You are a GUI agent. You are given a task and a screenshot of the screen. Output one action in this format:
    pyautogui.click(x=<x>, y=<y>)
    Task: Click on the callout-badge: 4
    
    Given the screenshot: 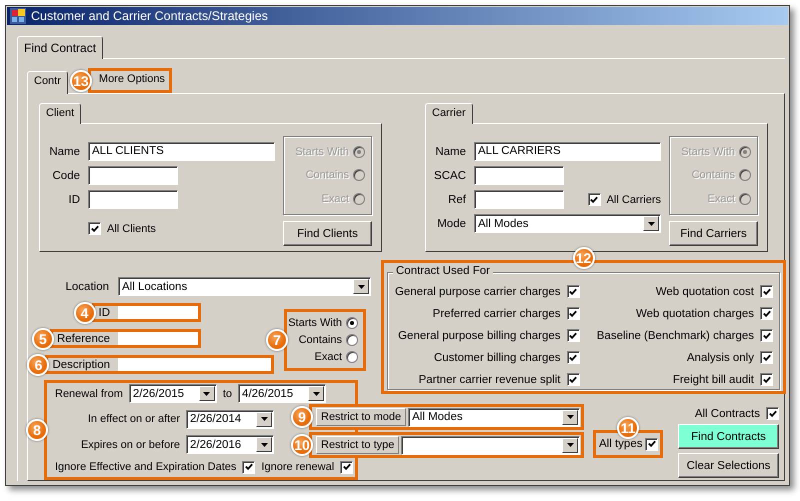 What is the action you would take?
    pyautogui.click(x=85, y=313)
    